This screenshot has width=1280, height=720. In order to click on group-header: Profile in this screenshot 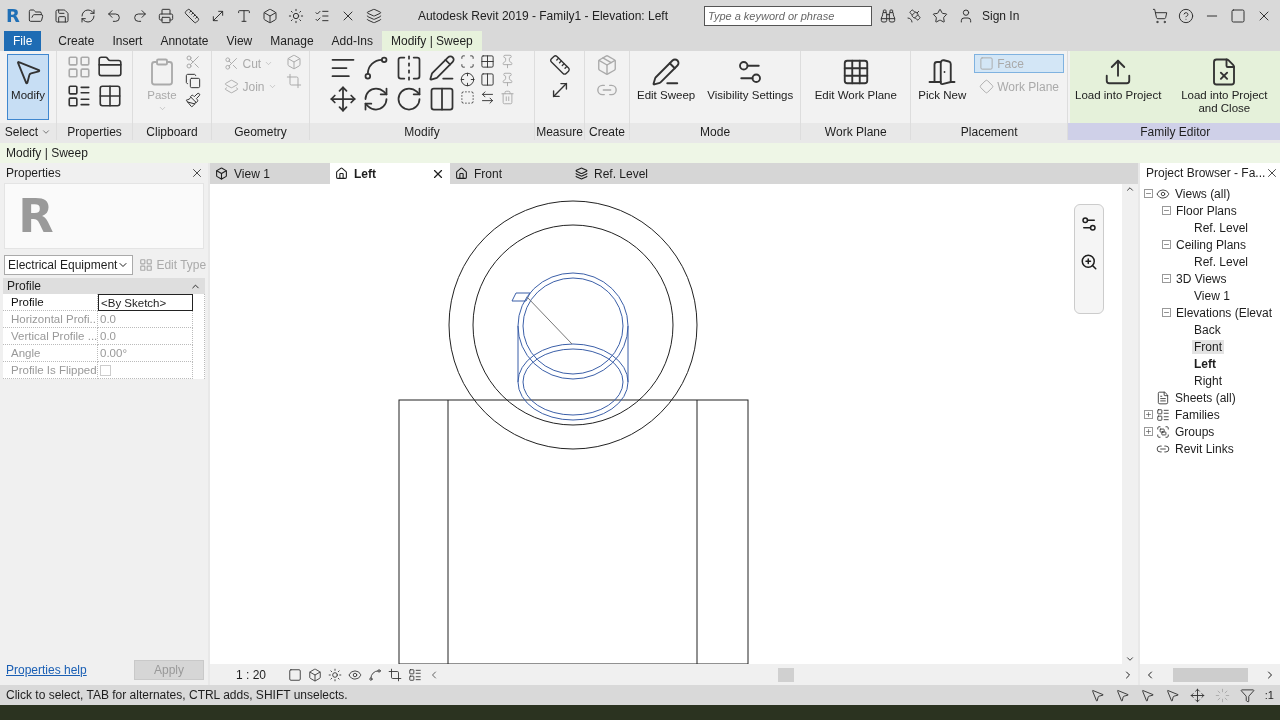, I will do `click(104, 286)`.